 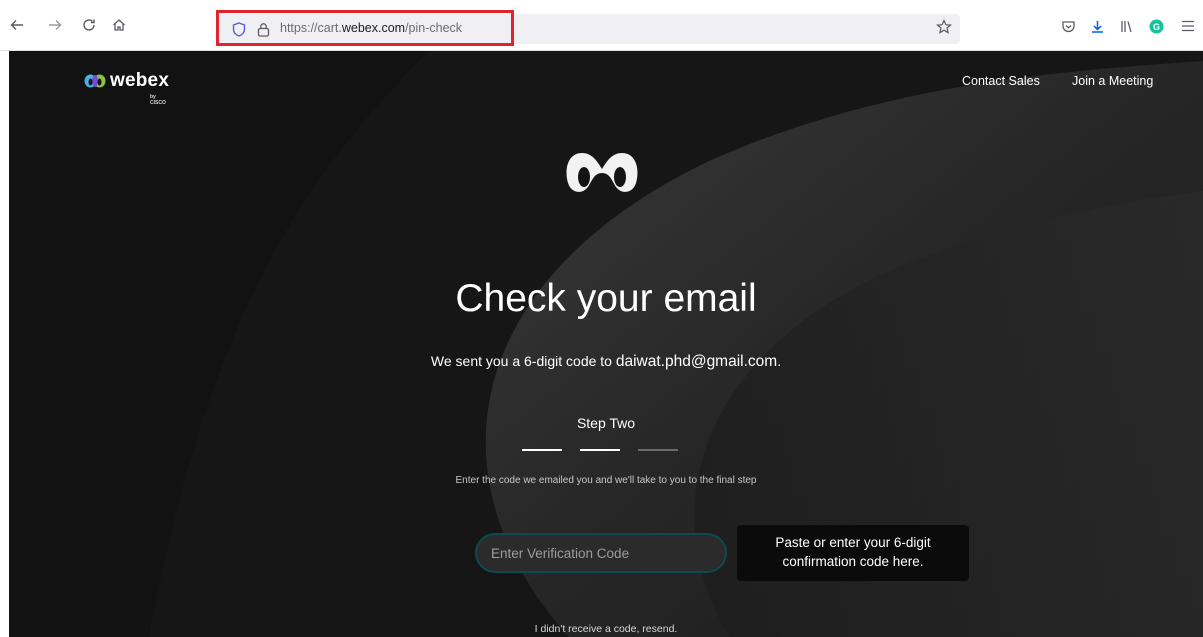 What do you see at coordinates (1068, 26) in the screenshot?
I see `pocket-icon` at bounding box center [1068, 26].